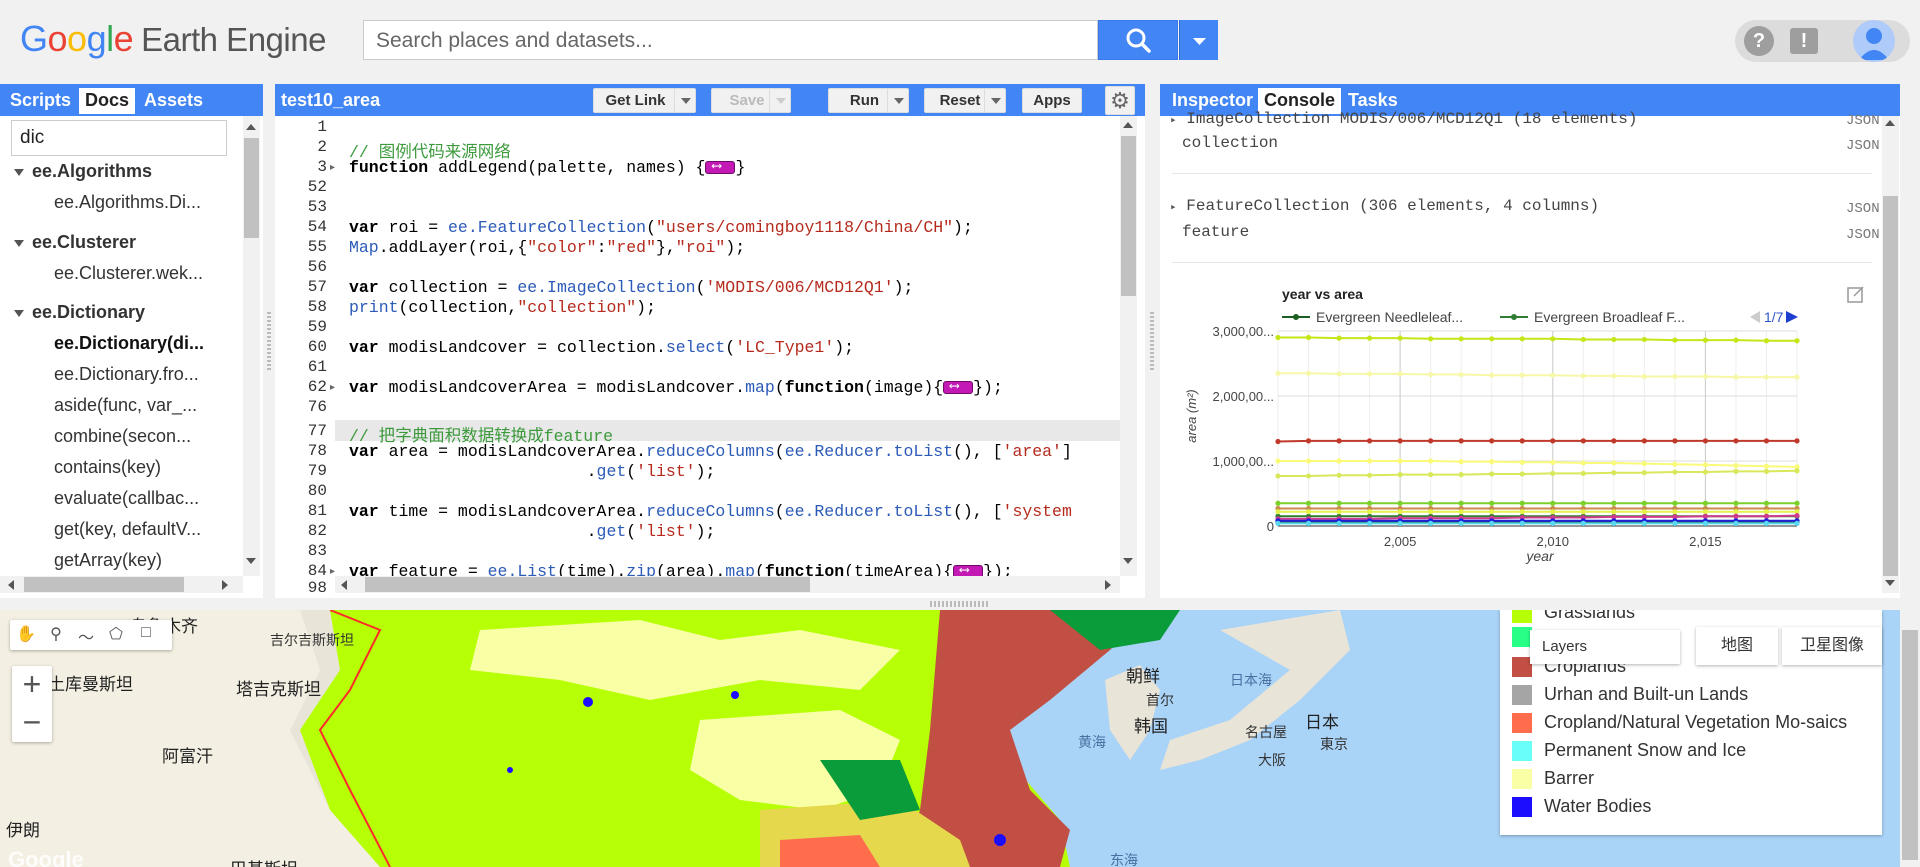 This screenshot has width=1920, height=867. I want to click on map-type-map-button: 地图, so click(1737, 646).